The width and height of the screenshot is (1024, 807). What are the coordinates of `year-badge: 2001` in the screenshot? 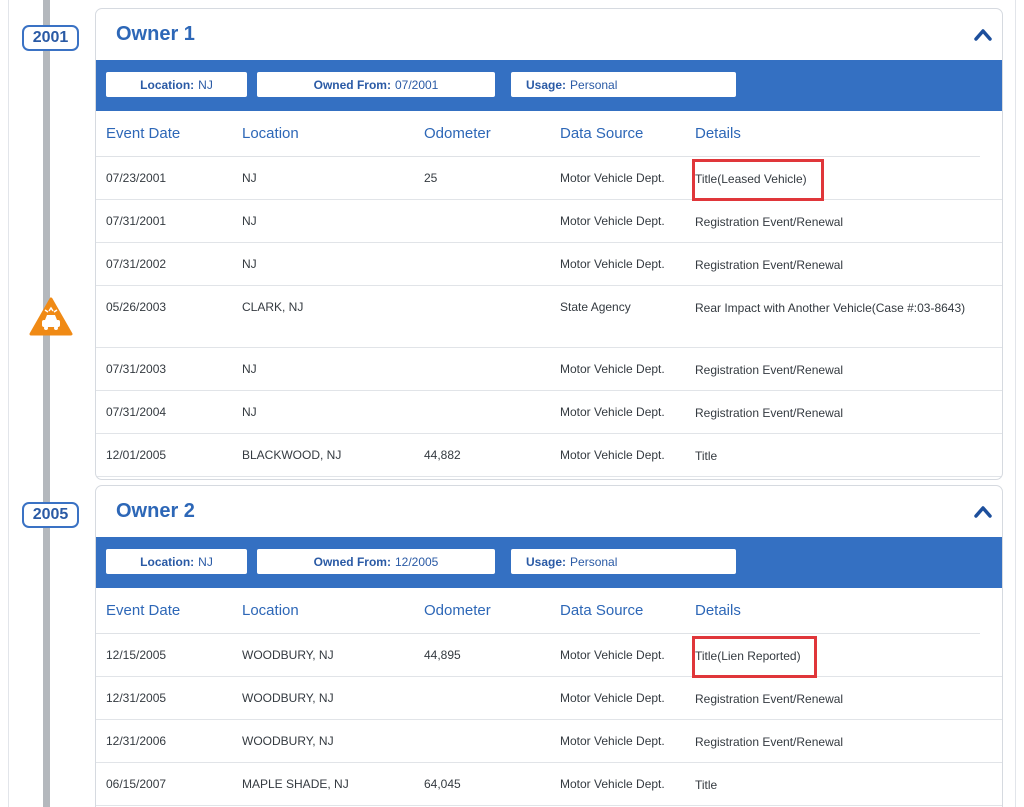 It's located at (50, 38).